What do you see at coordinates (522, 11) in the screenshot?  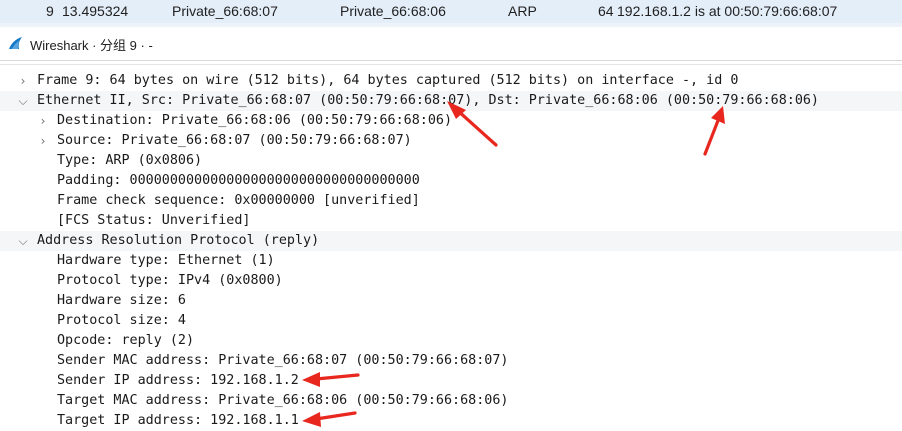 I see `packet-protocol: ARP` at bounding box center [522, 11].